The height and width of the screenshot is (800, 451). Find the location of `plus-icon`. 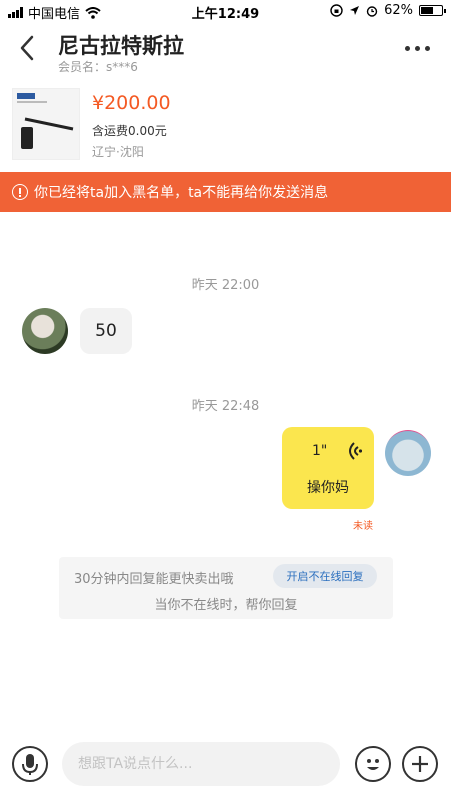

plus-icon is located at coordinates (420, 764).